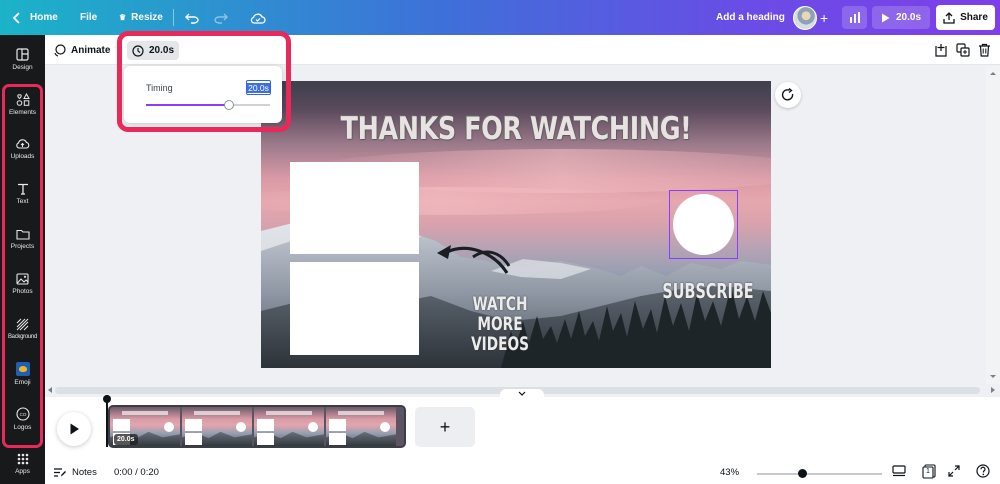 The height and width of the screenshot is (484, 1000). I want to click on home-button: Home, so click(35, 17).